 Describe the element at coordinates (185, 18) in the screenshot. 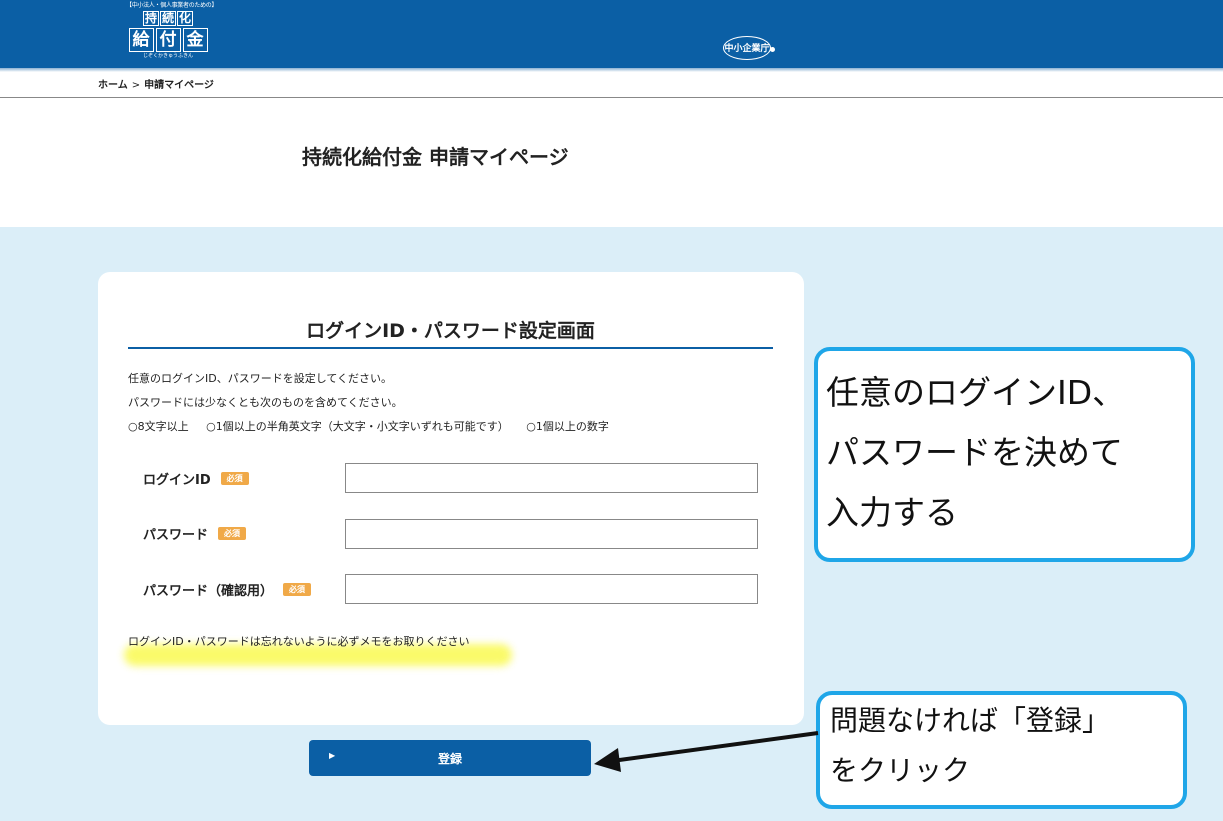

I see `logo-char: 化` at that location.